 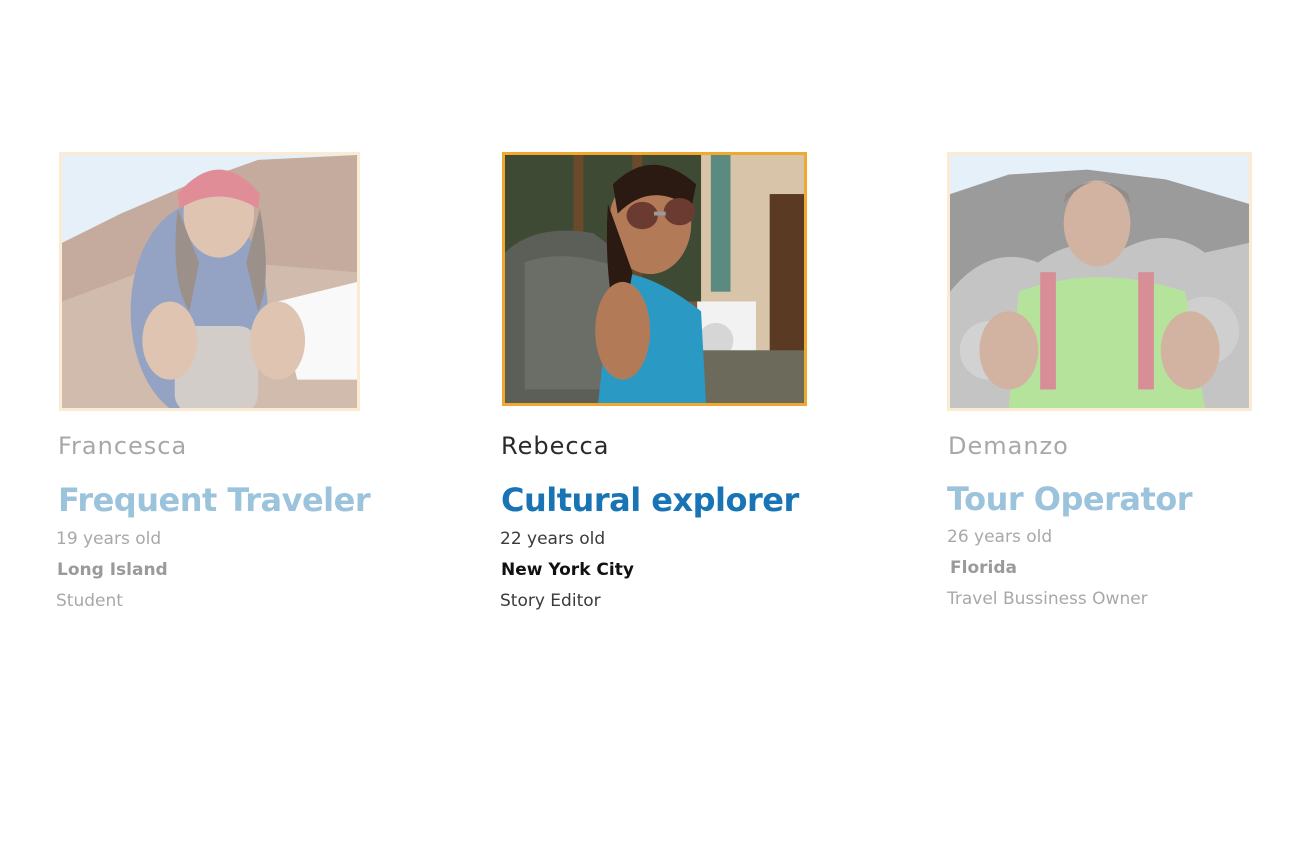 What do you see at coordinates (555, 446) in the screenshot?
I see `persona-name: Rebecca` at bounding box center [555, 446].